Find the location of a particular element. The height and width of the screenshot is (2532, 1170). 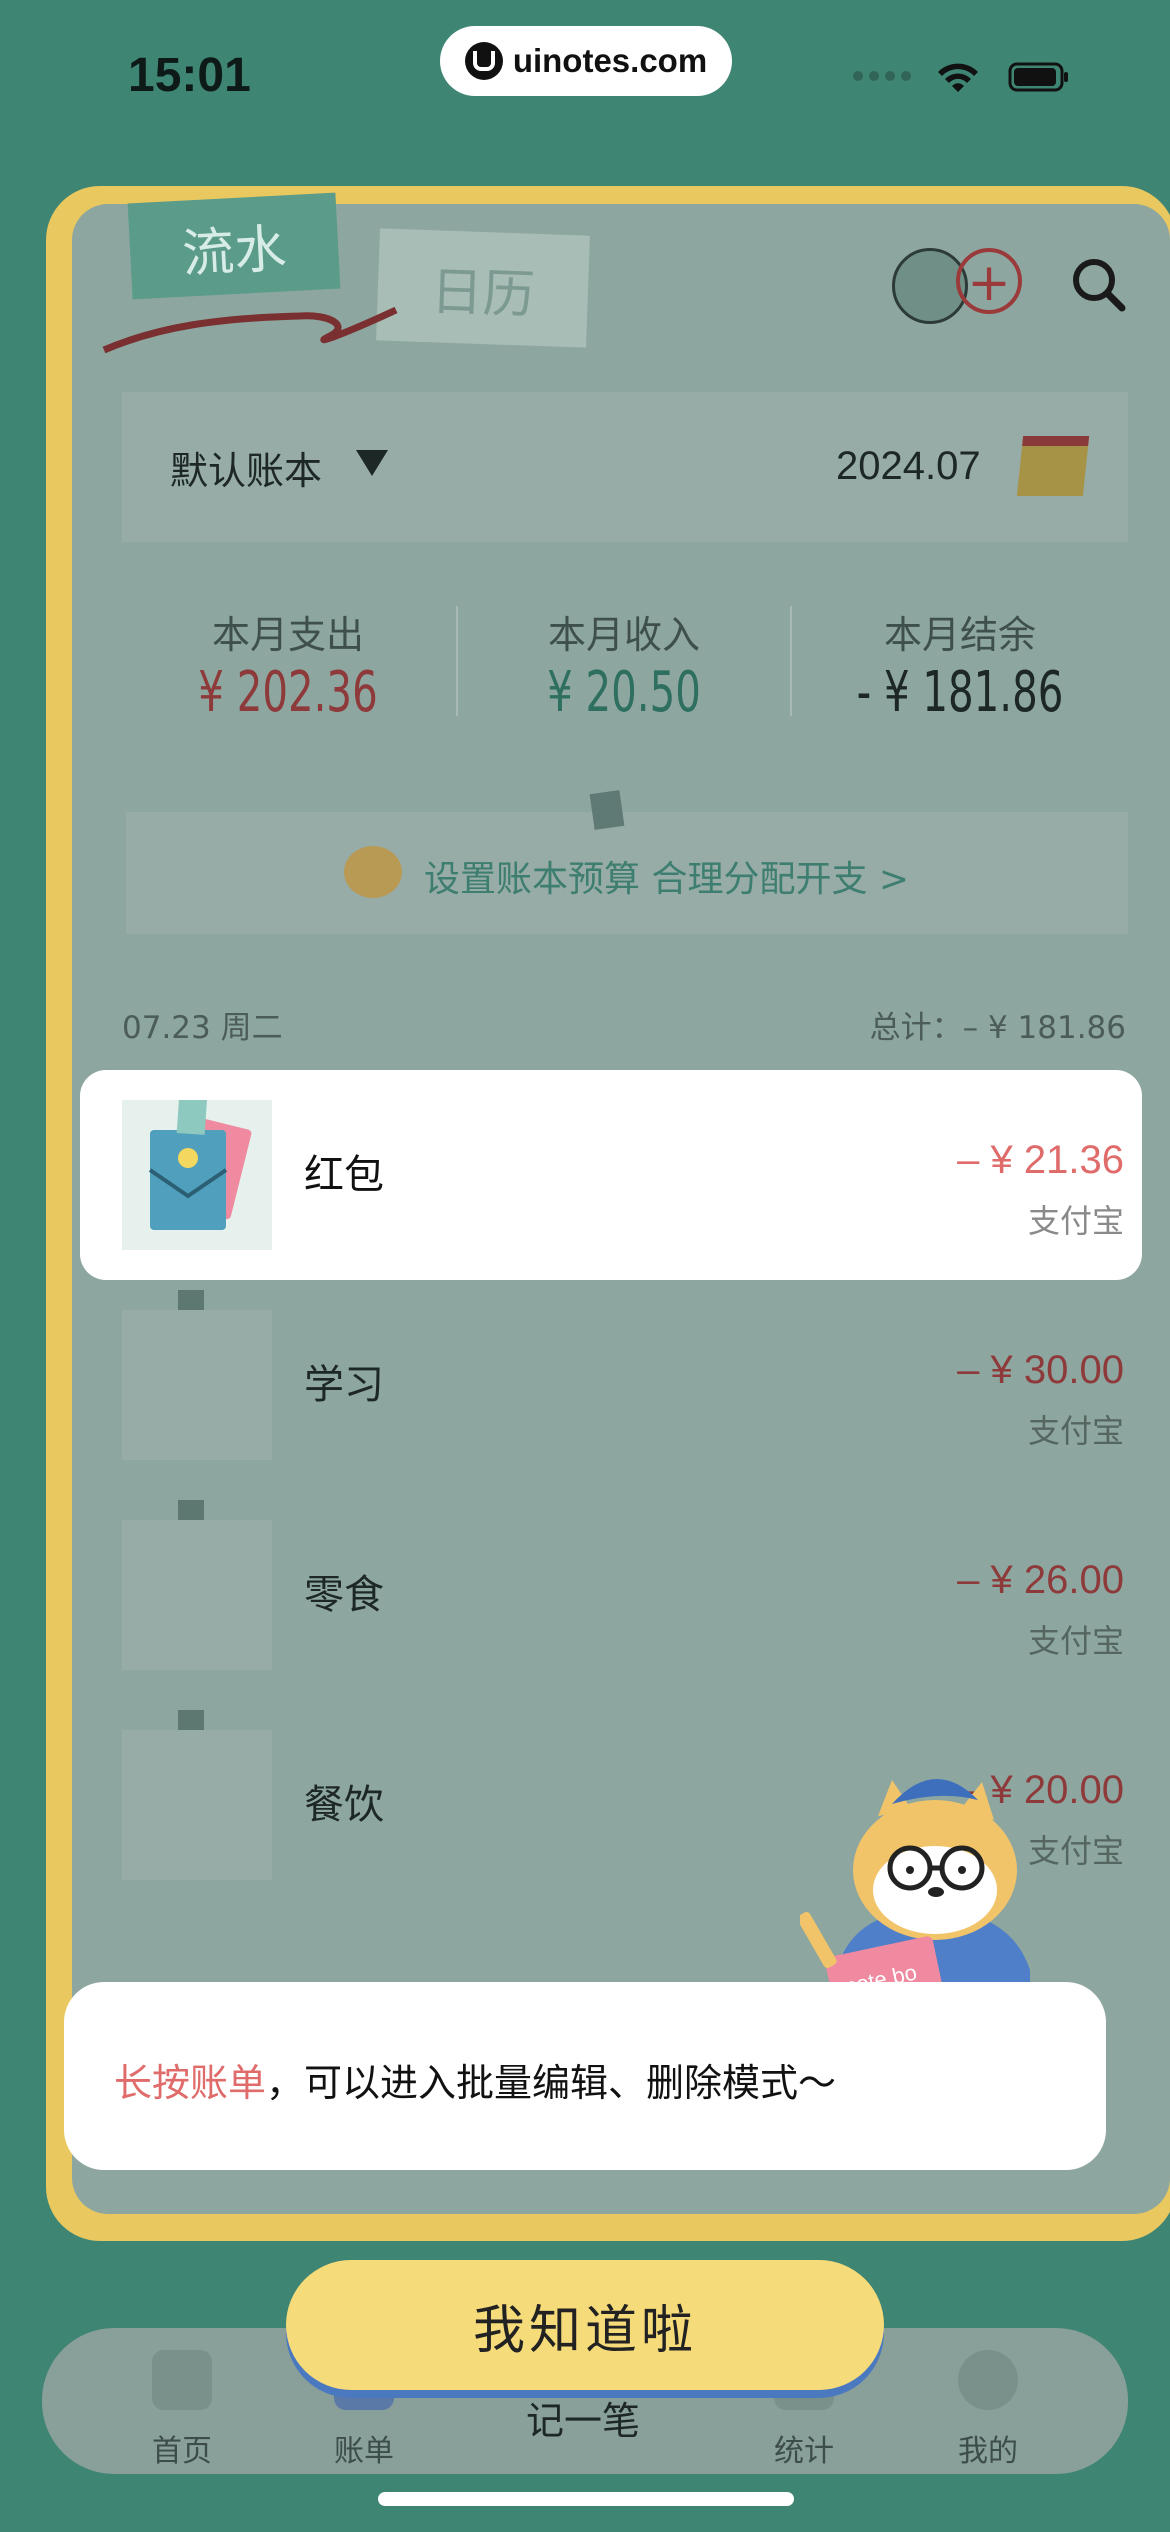

graduation-cap-icon is located at coordinates (197, 1385).